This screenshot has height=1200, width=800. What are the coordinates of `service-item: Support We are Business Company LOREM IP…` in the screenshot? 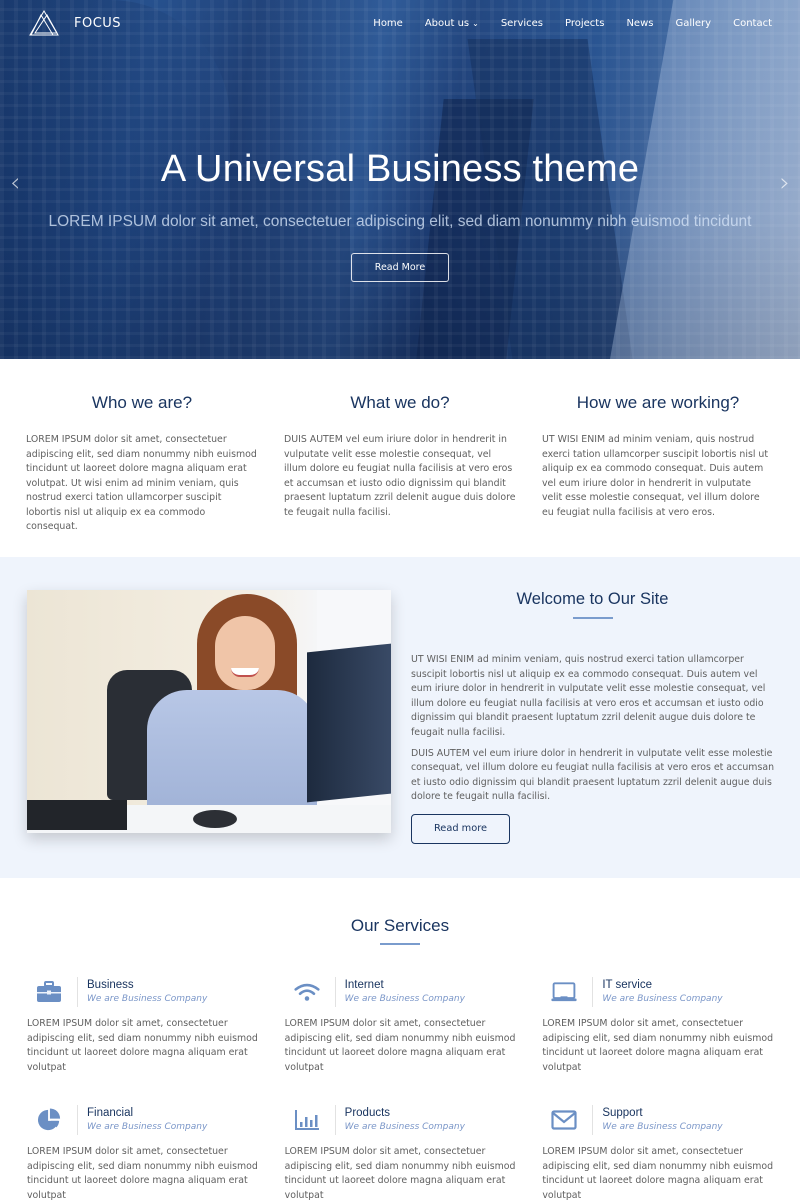 It's located at (658, 1151).